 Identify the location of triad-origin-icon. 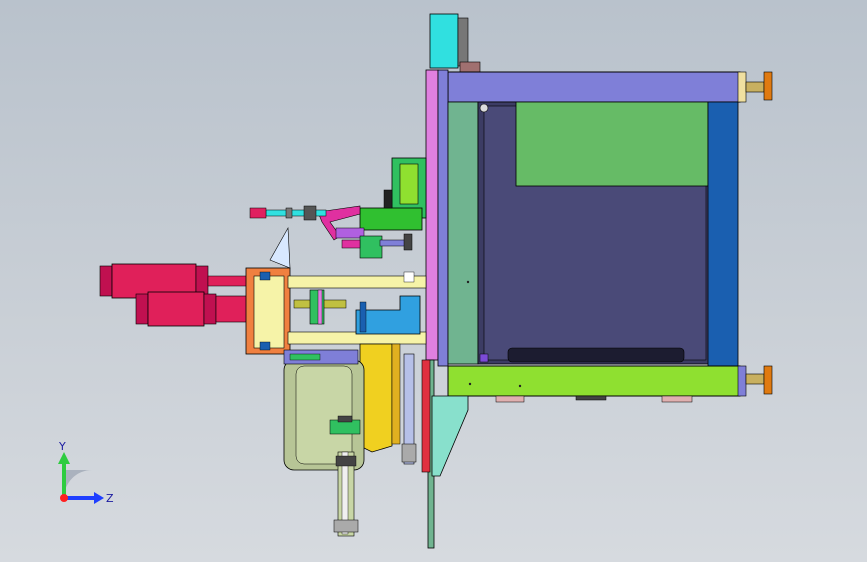
(64, 498).